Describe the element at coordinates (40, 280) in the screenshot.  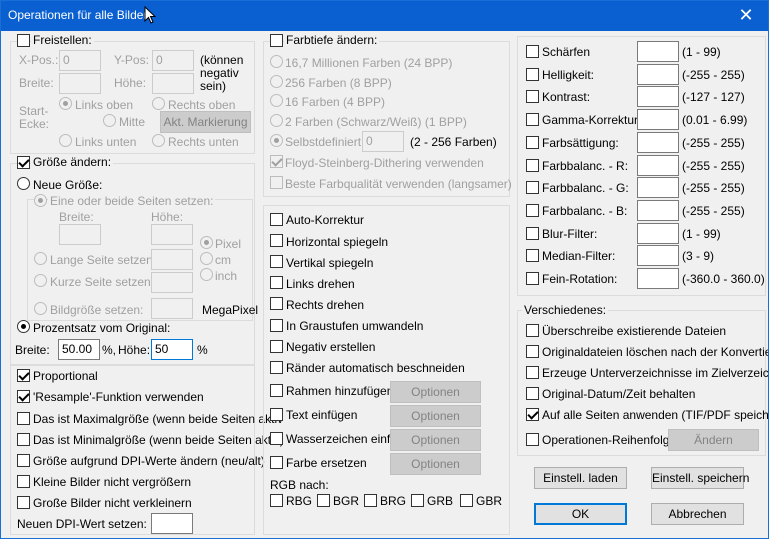
I see `short-side-radio` at that location.